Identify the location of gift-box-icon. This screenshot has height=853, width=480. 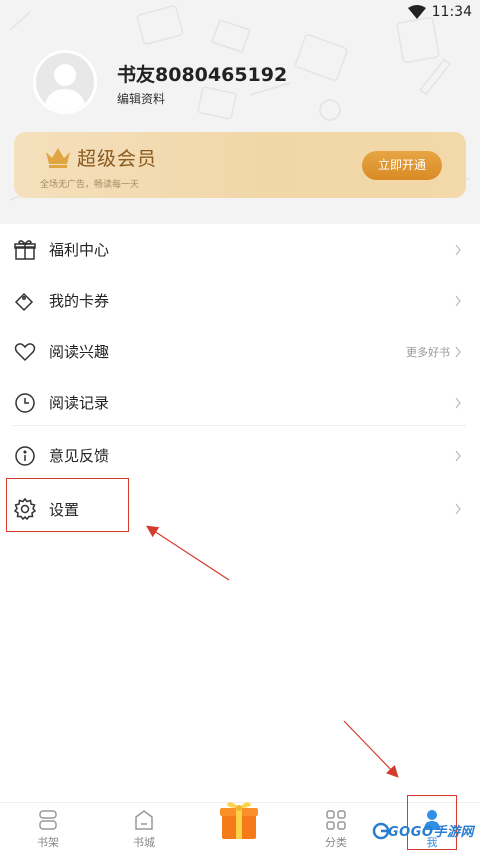
(239, 820).